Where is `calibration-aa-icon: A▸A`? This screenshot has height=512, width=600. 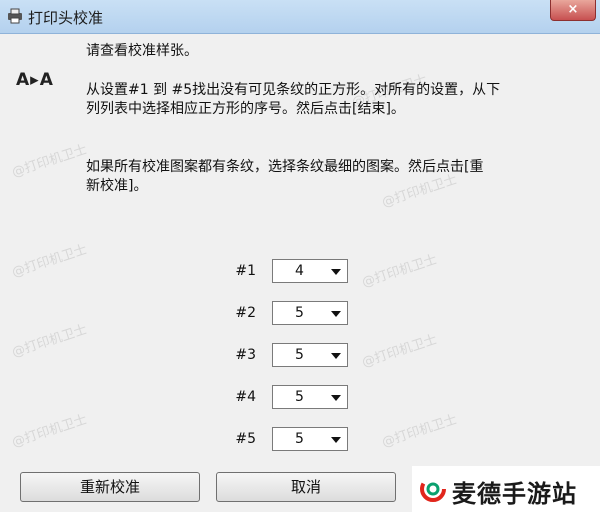 calibration-aa-icon: A▸A is located at coordinates (35, 80).